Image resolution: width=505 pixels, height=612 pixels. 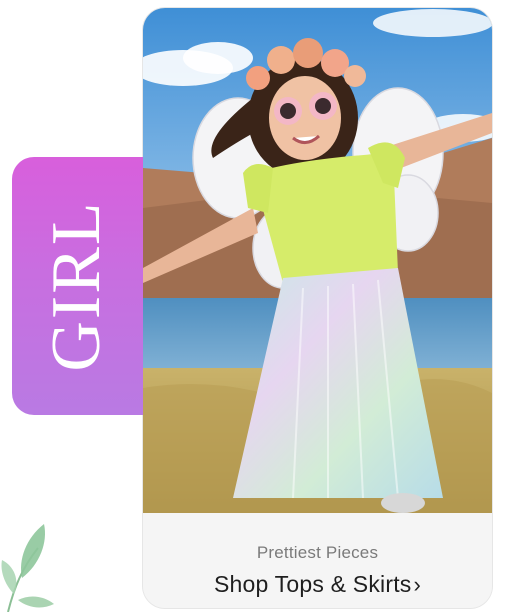 I want to click on cta-label: Shop Tops & Skirts, so click(x=313, y=584).